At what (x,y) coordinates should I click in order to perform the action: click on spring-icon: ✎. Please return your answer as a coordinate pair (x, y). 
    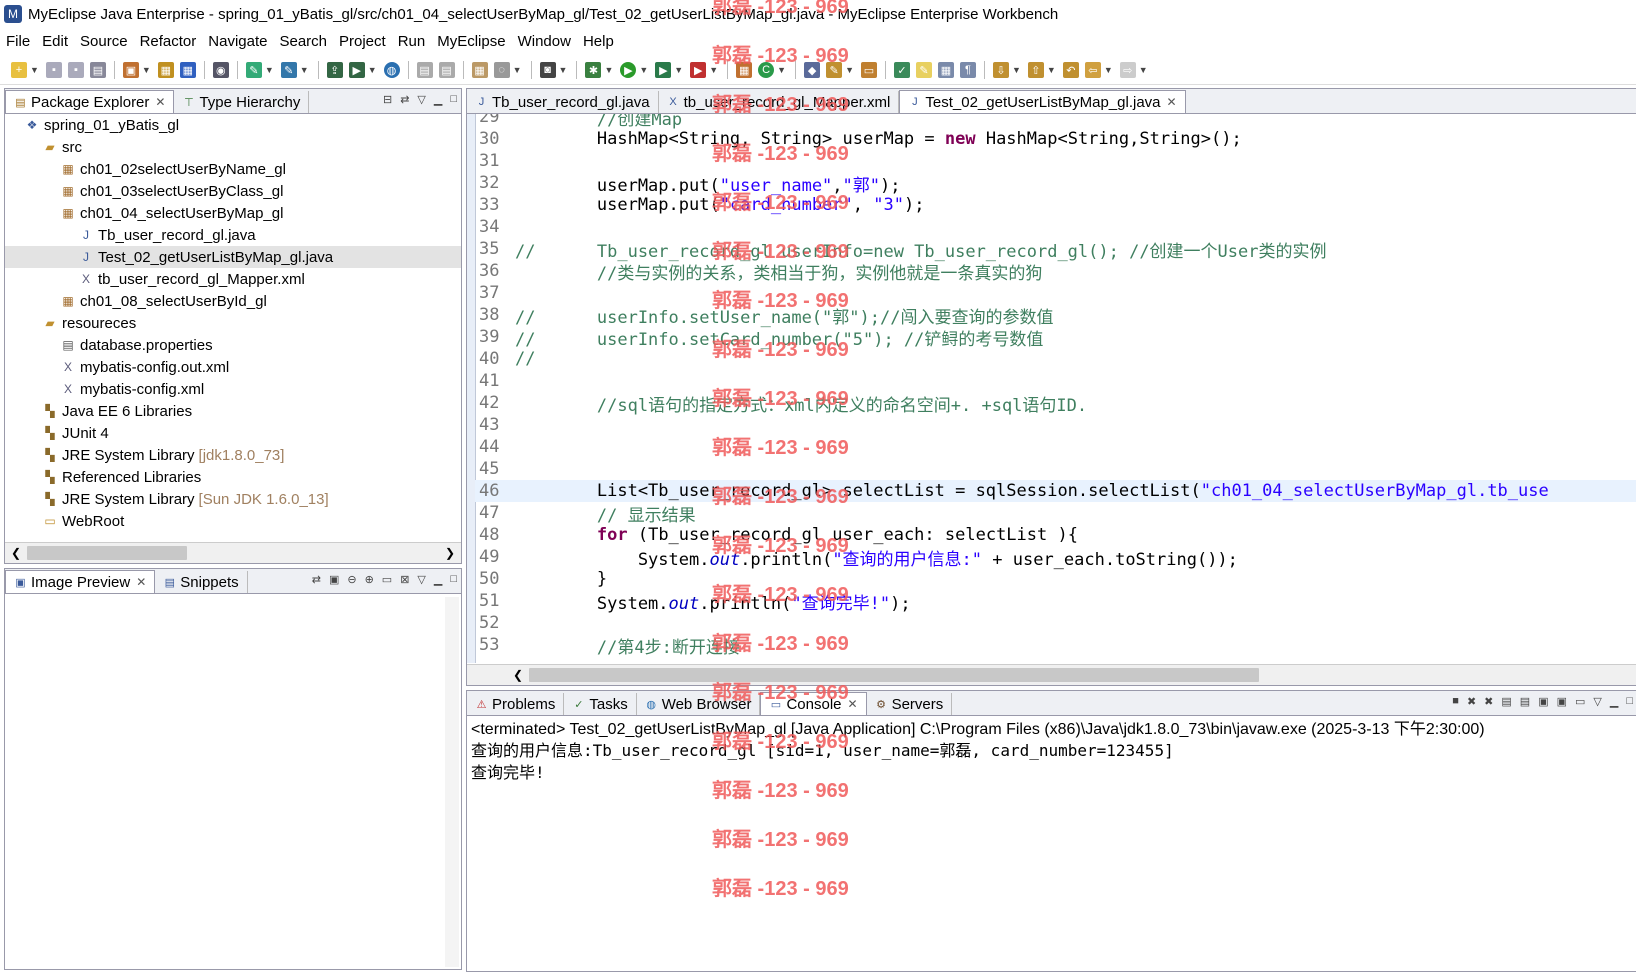
    Looking at the image, I should click on (288, 70).